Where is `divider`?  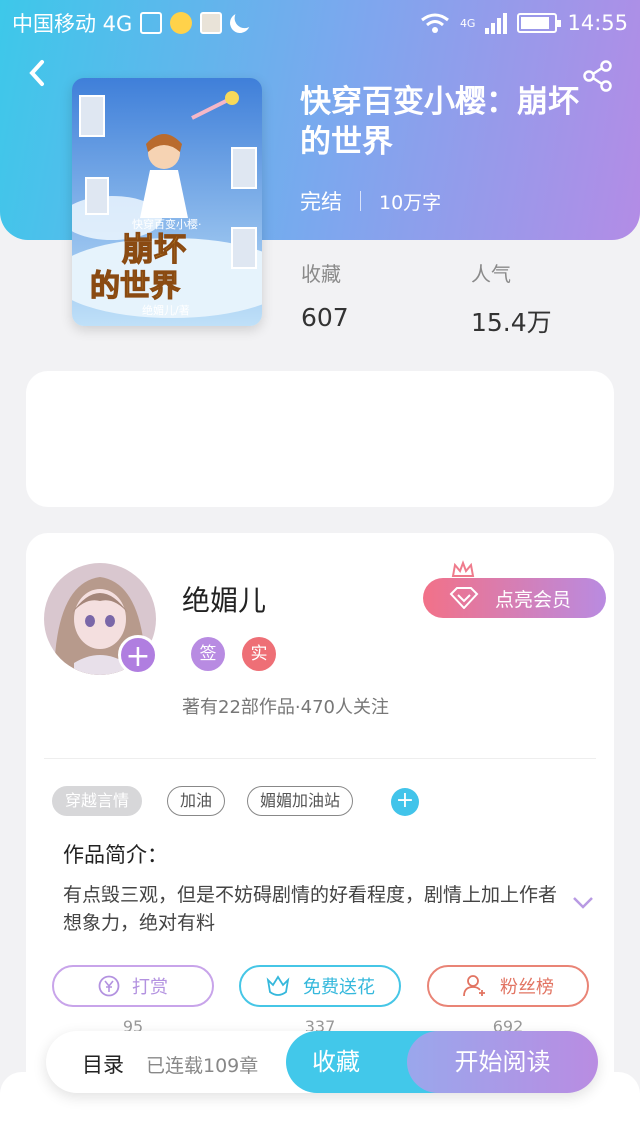 divider is located at coordinates (320, 758).